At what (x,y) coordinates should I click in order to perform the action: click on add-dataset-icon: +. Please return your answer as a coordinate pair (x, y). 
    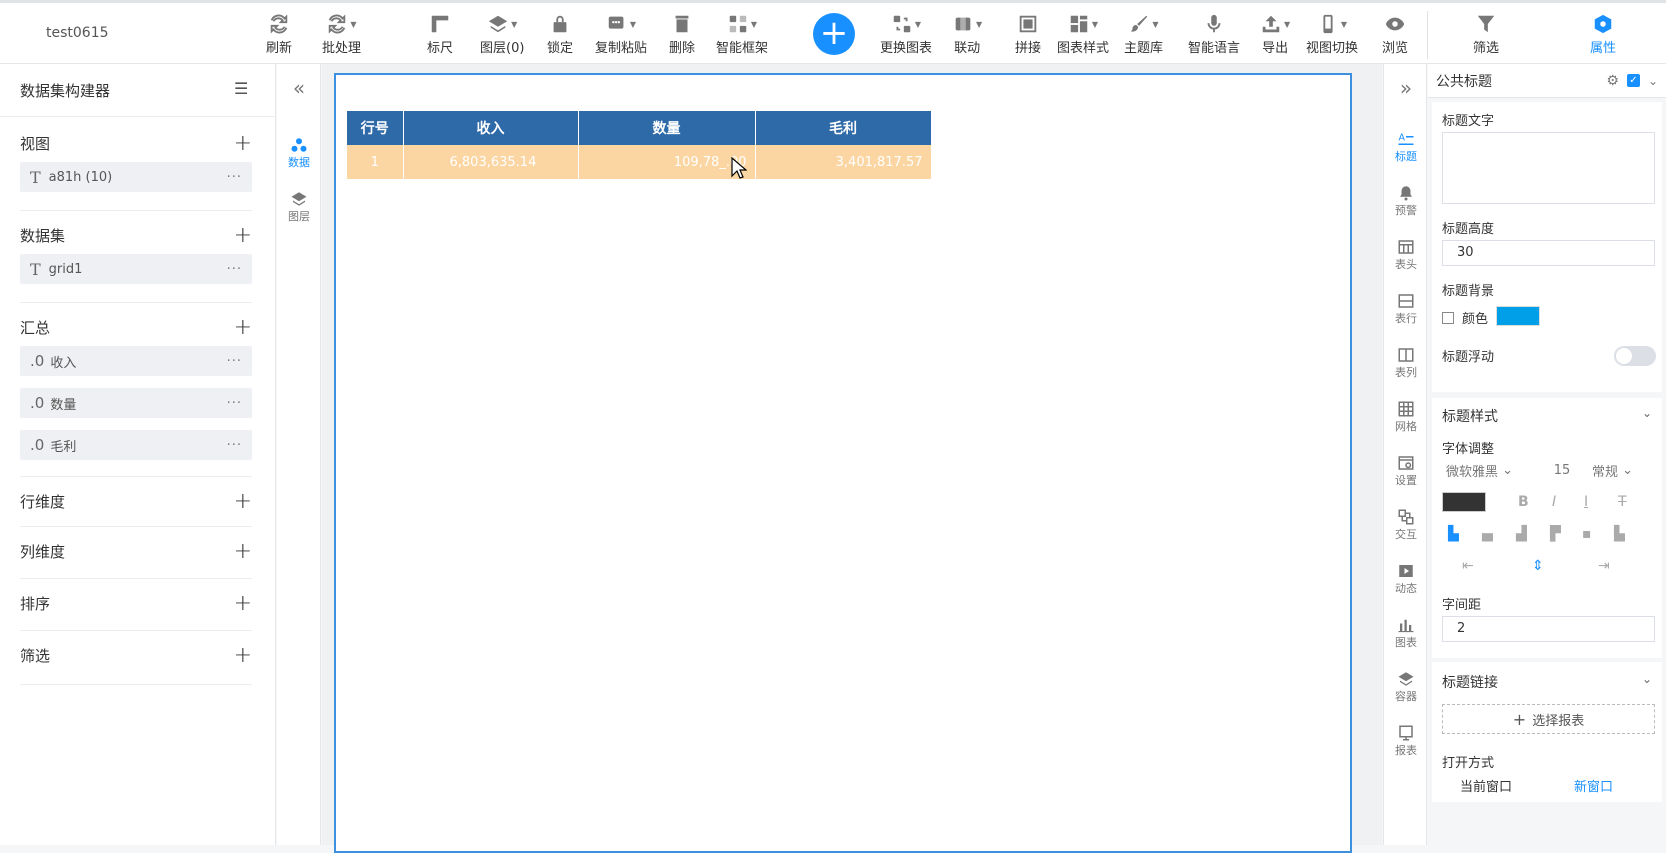
    Looking at the image, I should click on (243, 235).